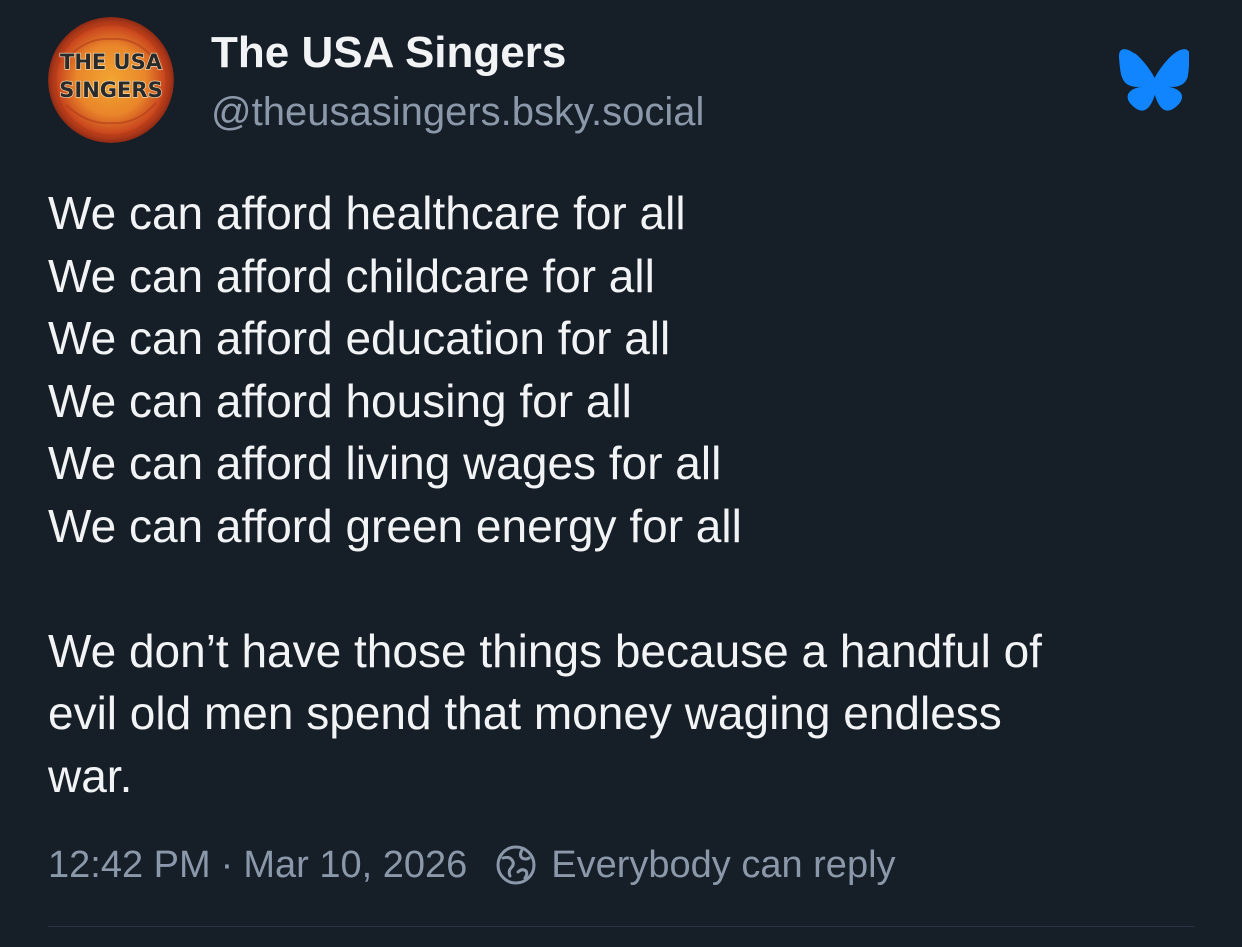 Image resolution: width=1242 pixels, height=947 pixels. I want to click on avatar-text-line2: SINGERS, so click(110, 90).